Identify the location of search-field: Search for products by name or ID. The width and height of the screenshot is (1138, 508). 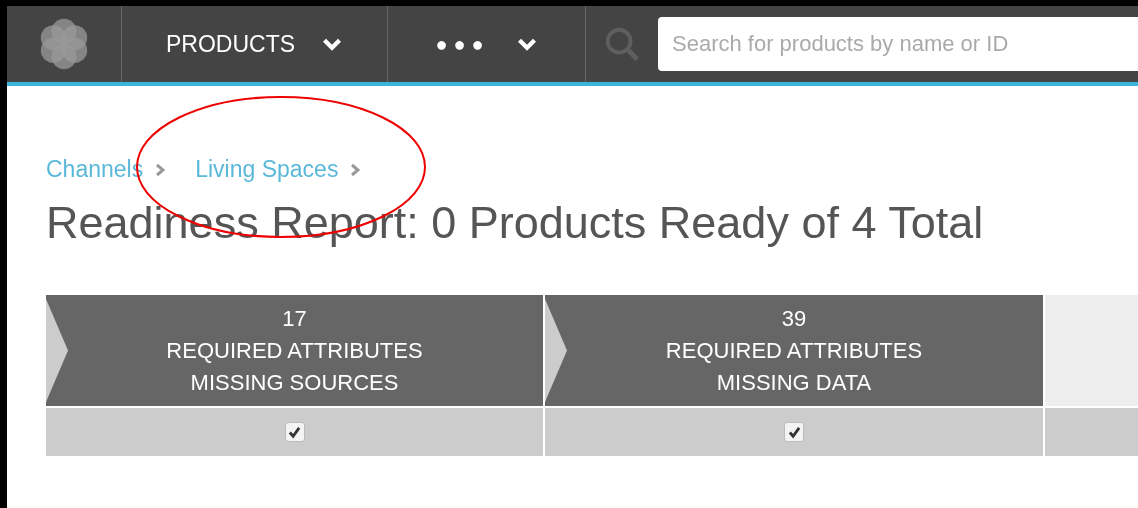
(898, 44).